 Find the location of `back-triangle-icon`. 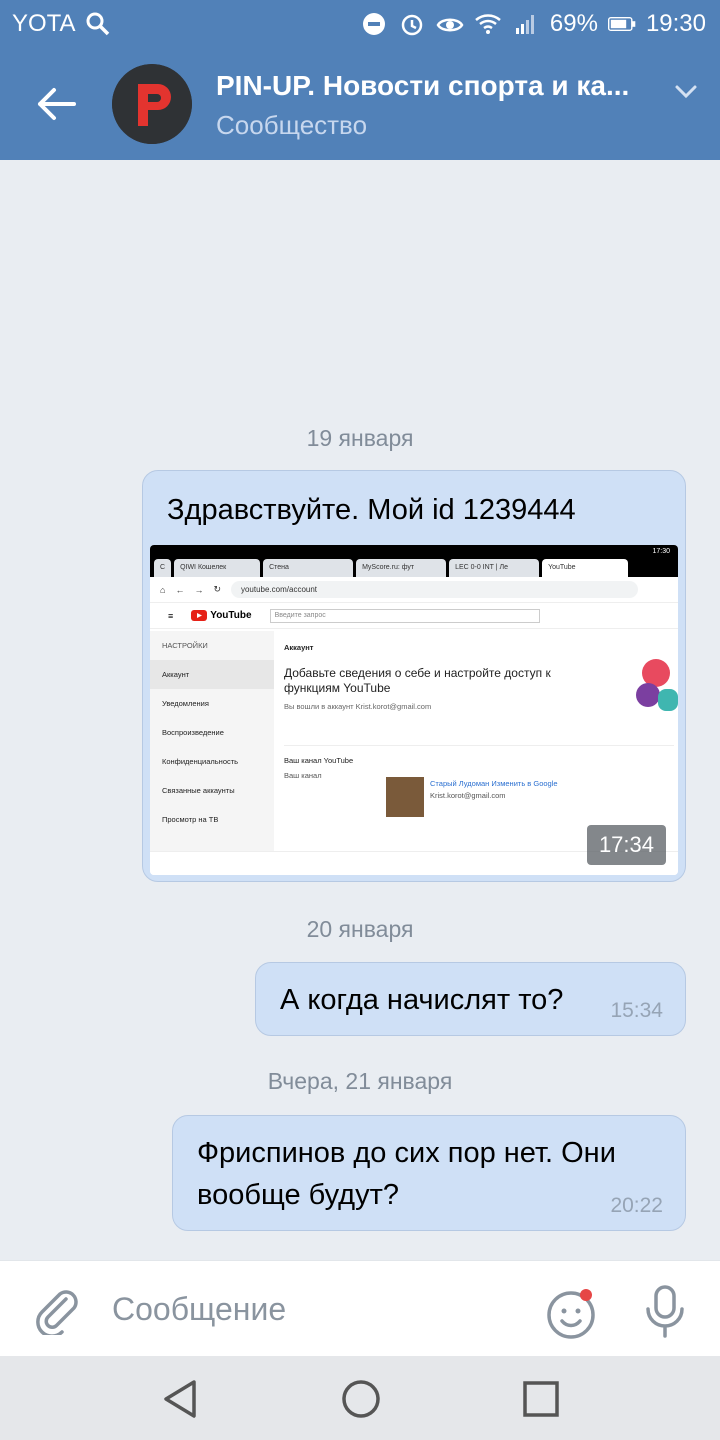

back-triangle-icon is located at coordinates (181, 1399).